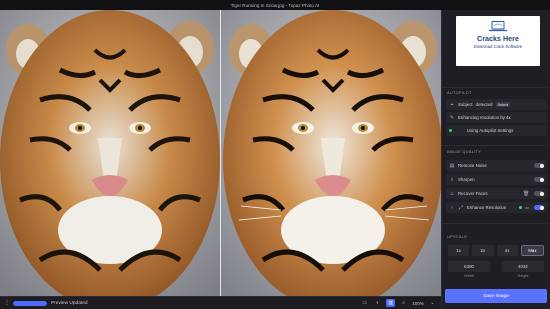 The height and width of the screenshot is (309, 550). Describe the element at coordinates (377, 303) in the screenshot. I see `split-view-icon: ◐` at that location.